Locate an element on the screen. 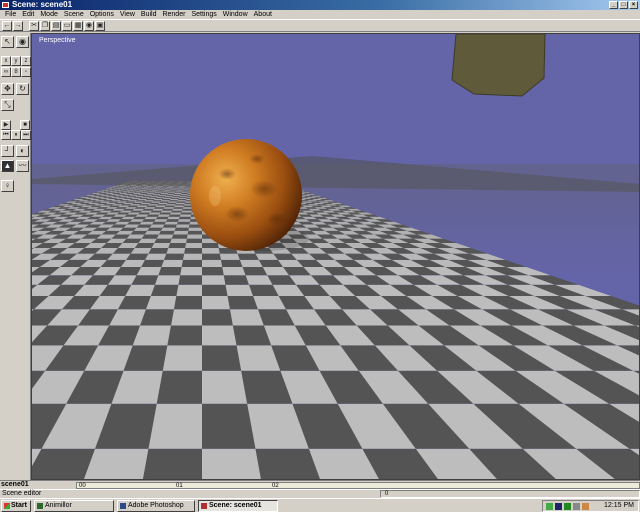 The image size is (640, 512). rotate-icon: ↻ is located at coordinates (22, 89).